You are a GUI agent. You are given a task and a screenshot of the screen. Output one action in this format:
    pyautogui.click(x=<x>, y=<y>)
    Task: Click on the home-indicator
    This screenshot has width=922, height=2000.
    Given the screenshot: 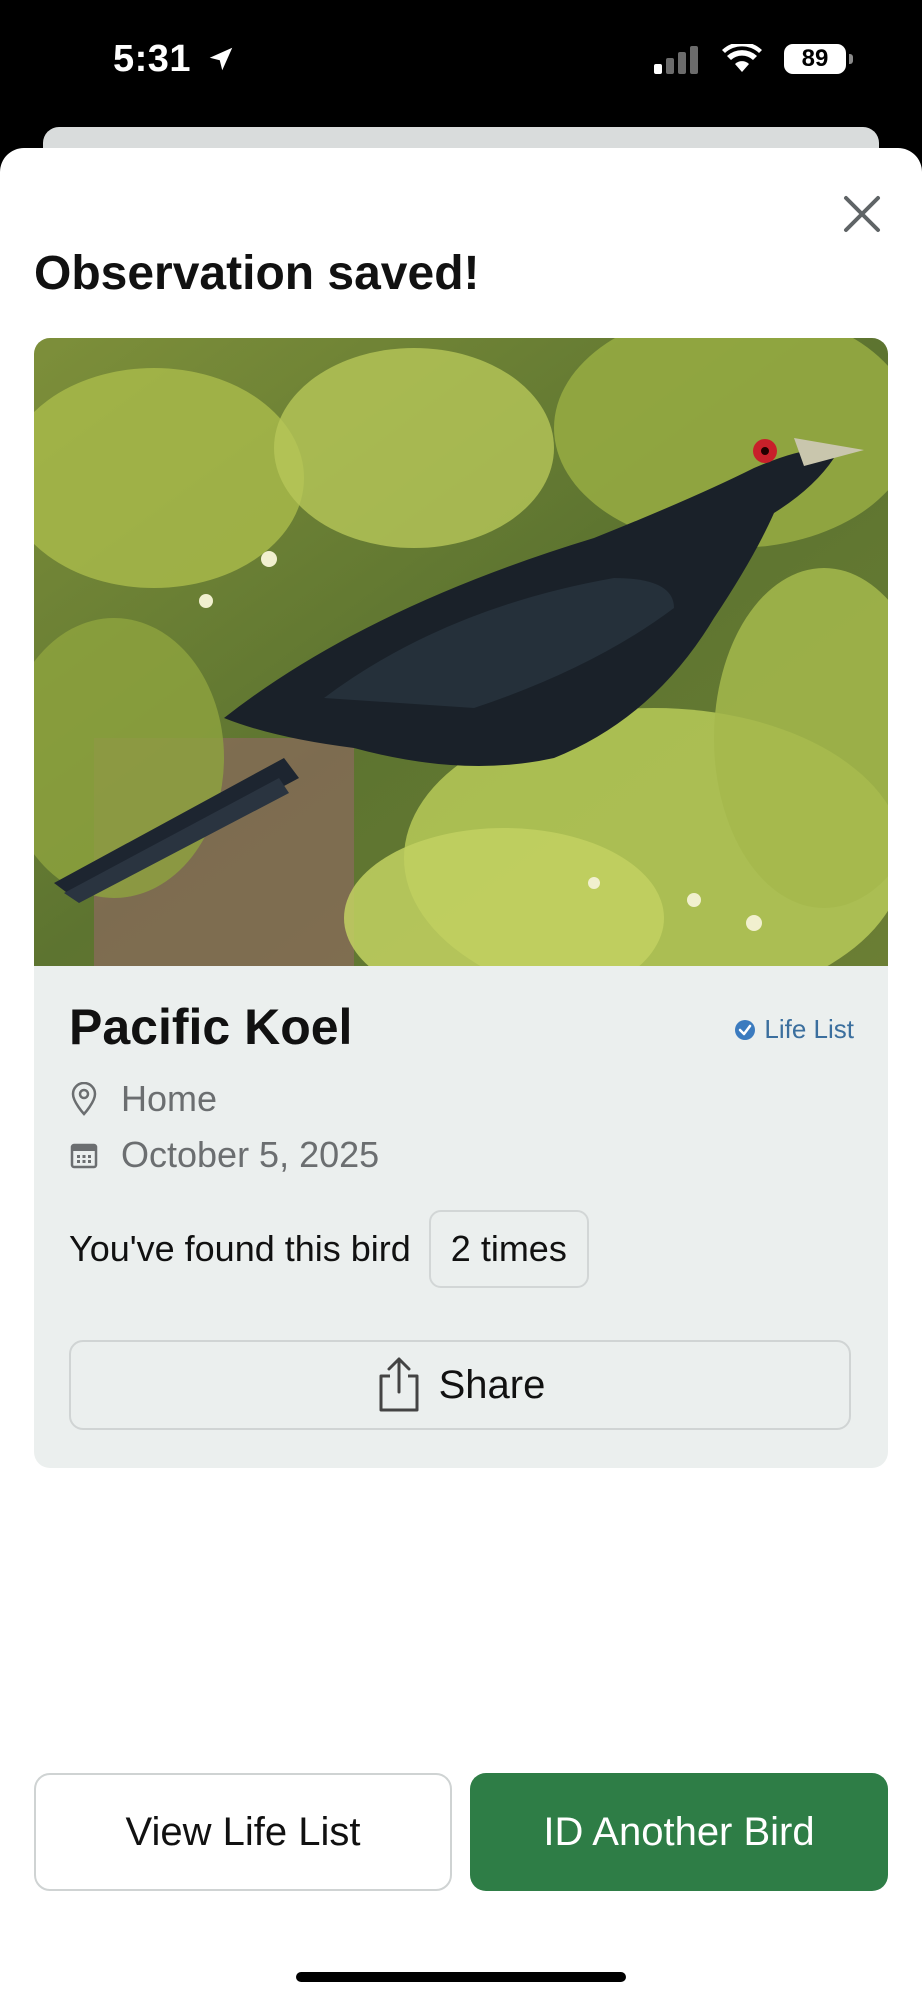 What is the action you would take?
    pyautogui.click(x=461, y=1977)
    